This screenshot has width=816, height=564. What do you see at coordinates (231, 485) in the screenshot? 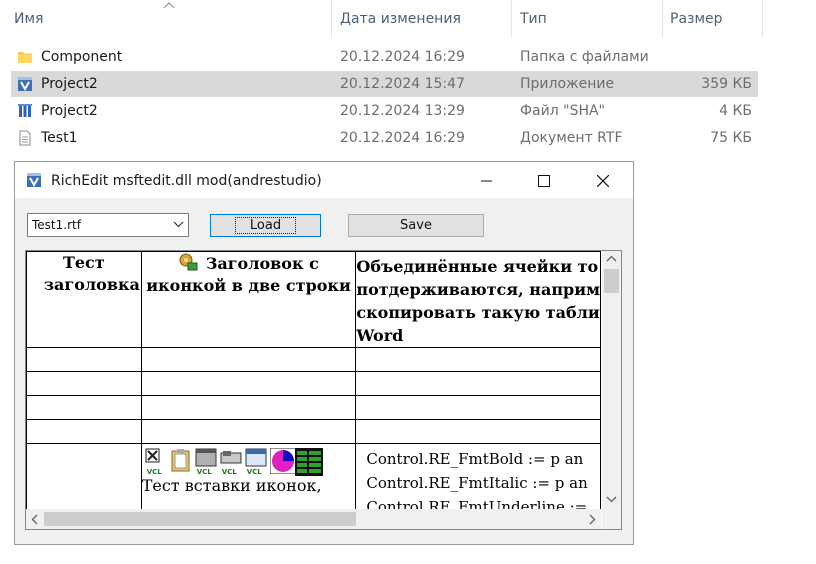
I see `icons-caption: Тест вставки иконок,` at bounding box center [231, 485].